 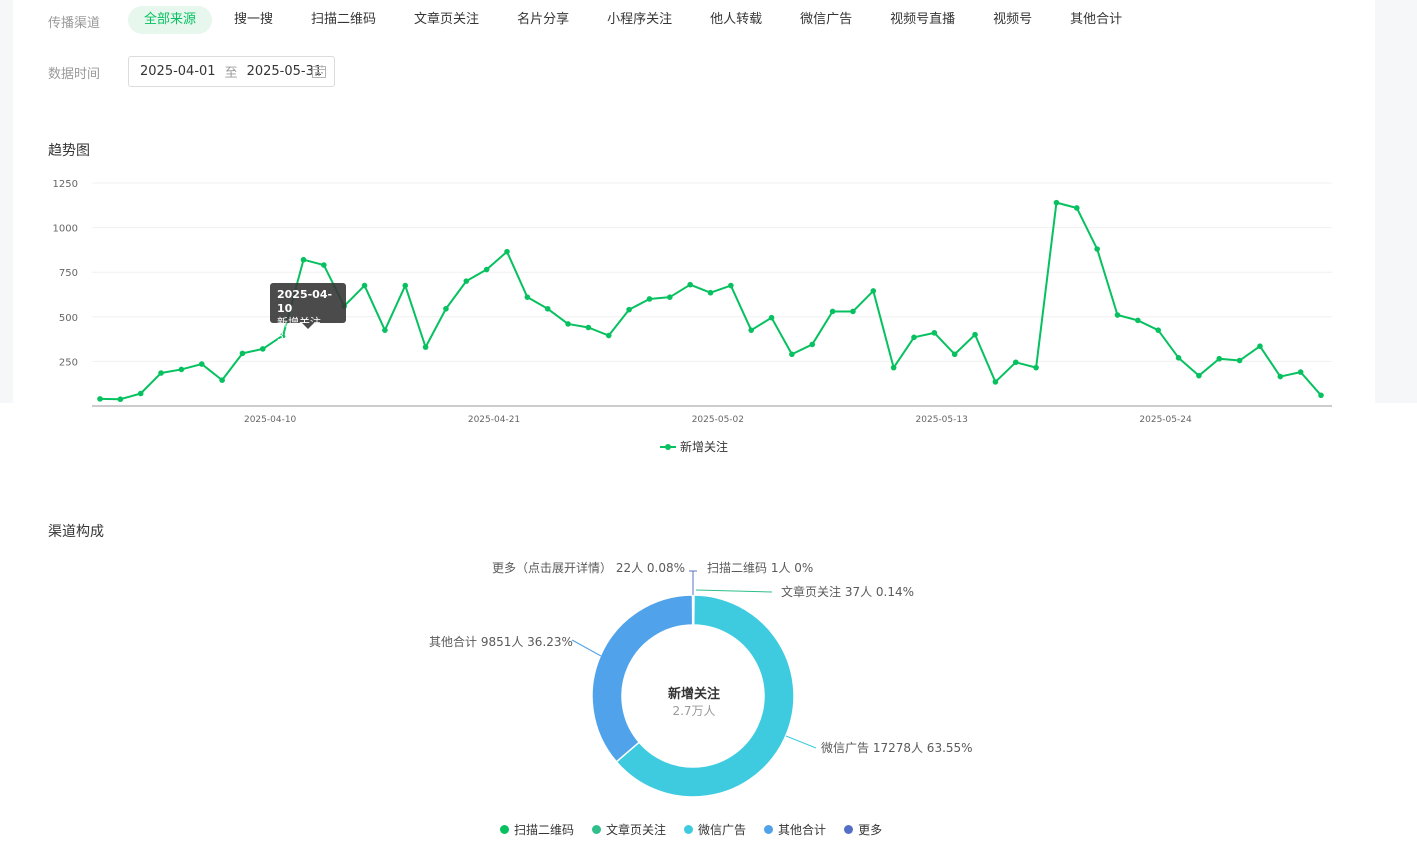 I want to click on trend-legend: 新增关注, so click(x=694, y=446).